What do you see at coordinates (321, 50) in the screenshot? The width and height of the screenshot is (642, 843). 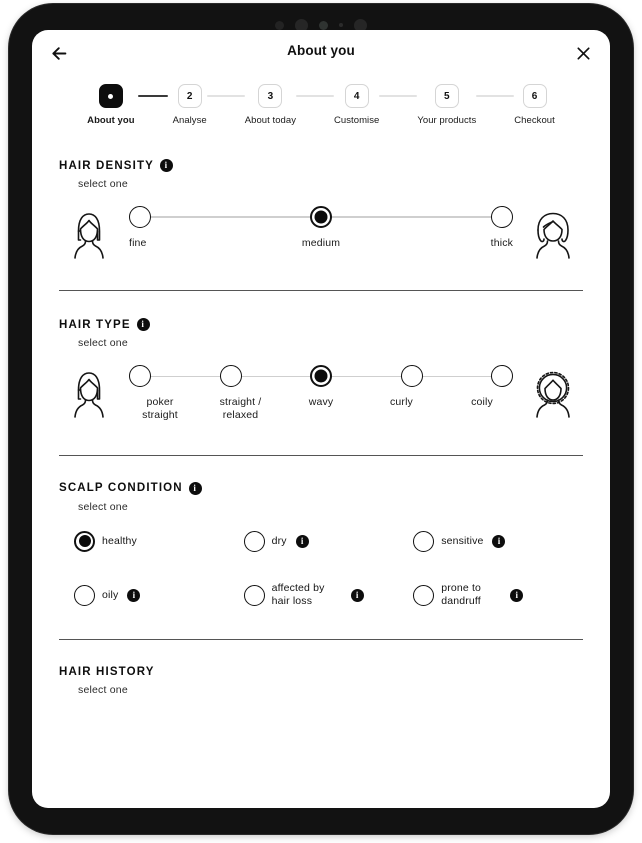 I see `page-title: About you` at bounding box center [321, 50].